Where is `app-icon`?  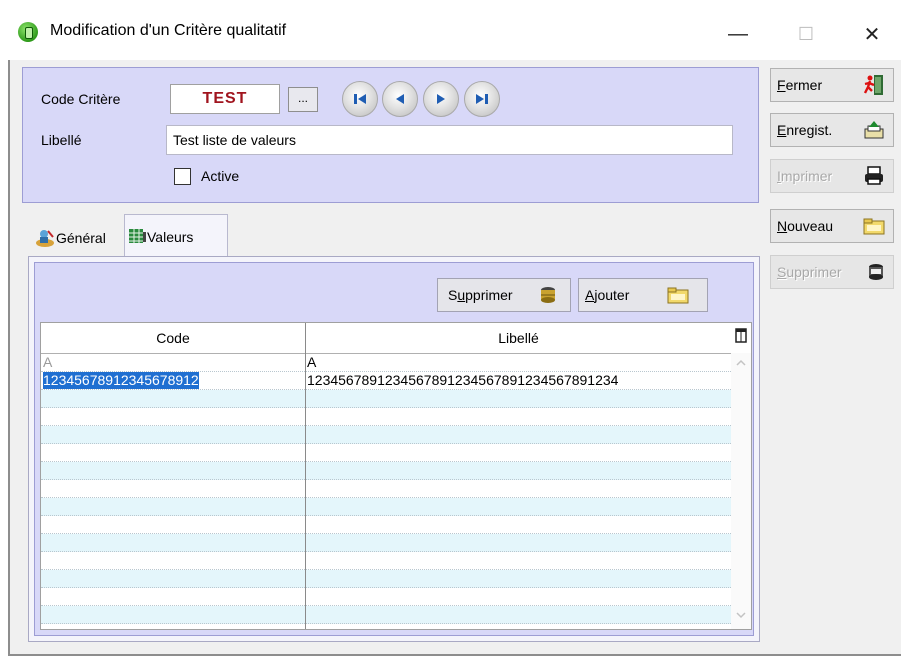 app-icon is located at coordinates (28, 32).